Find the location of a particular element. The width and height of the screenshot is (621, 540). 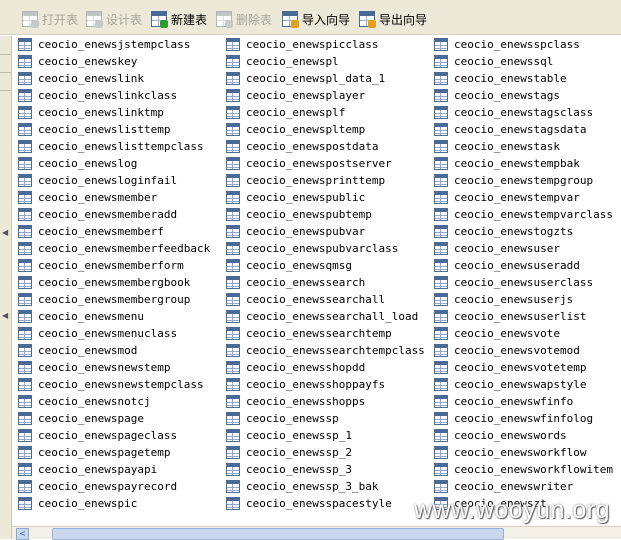

table-item: ceocio_enewstempvar is located at coordinates (507, 197).